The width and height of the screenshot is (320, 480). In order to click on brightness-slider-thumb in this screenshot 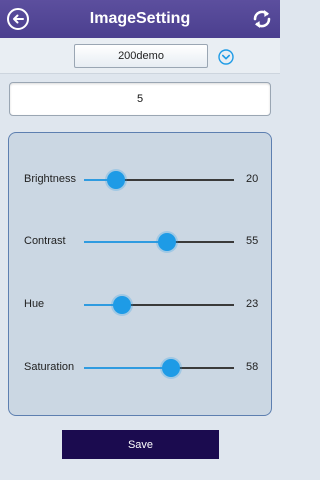, I will do `click(116, 180)`.